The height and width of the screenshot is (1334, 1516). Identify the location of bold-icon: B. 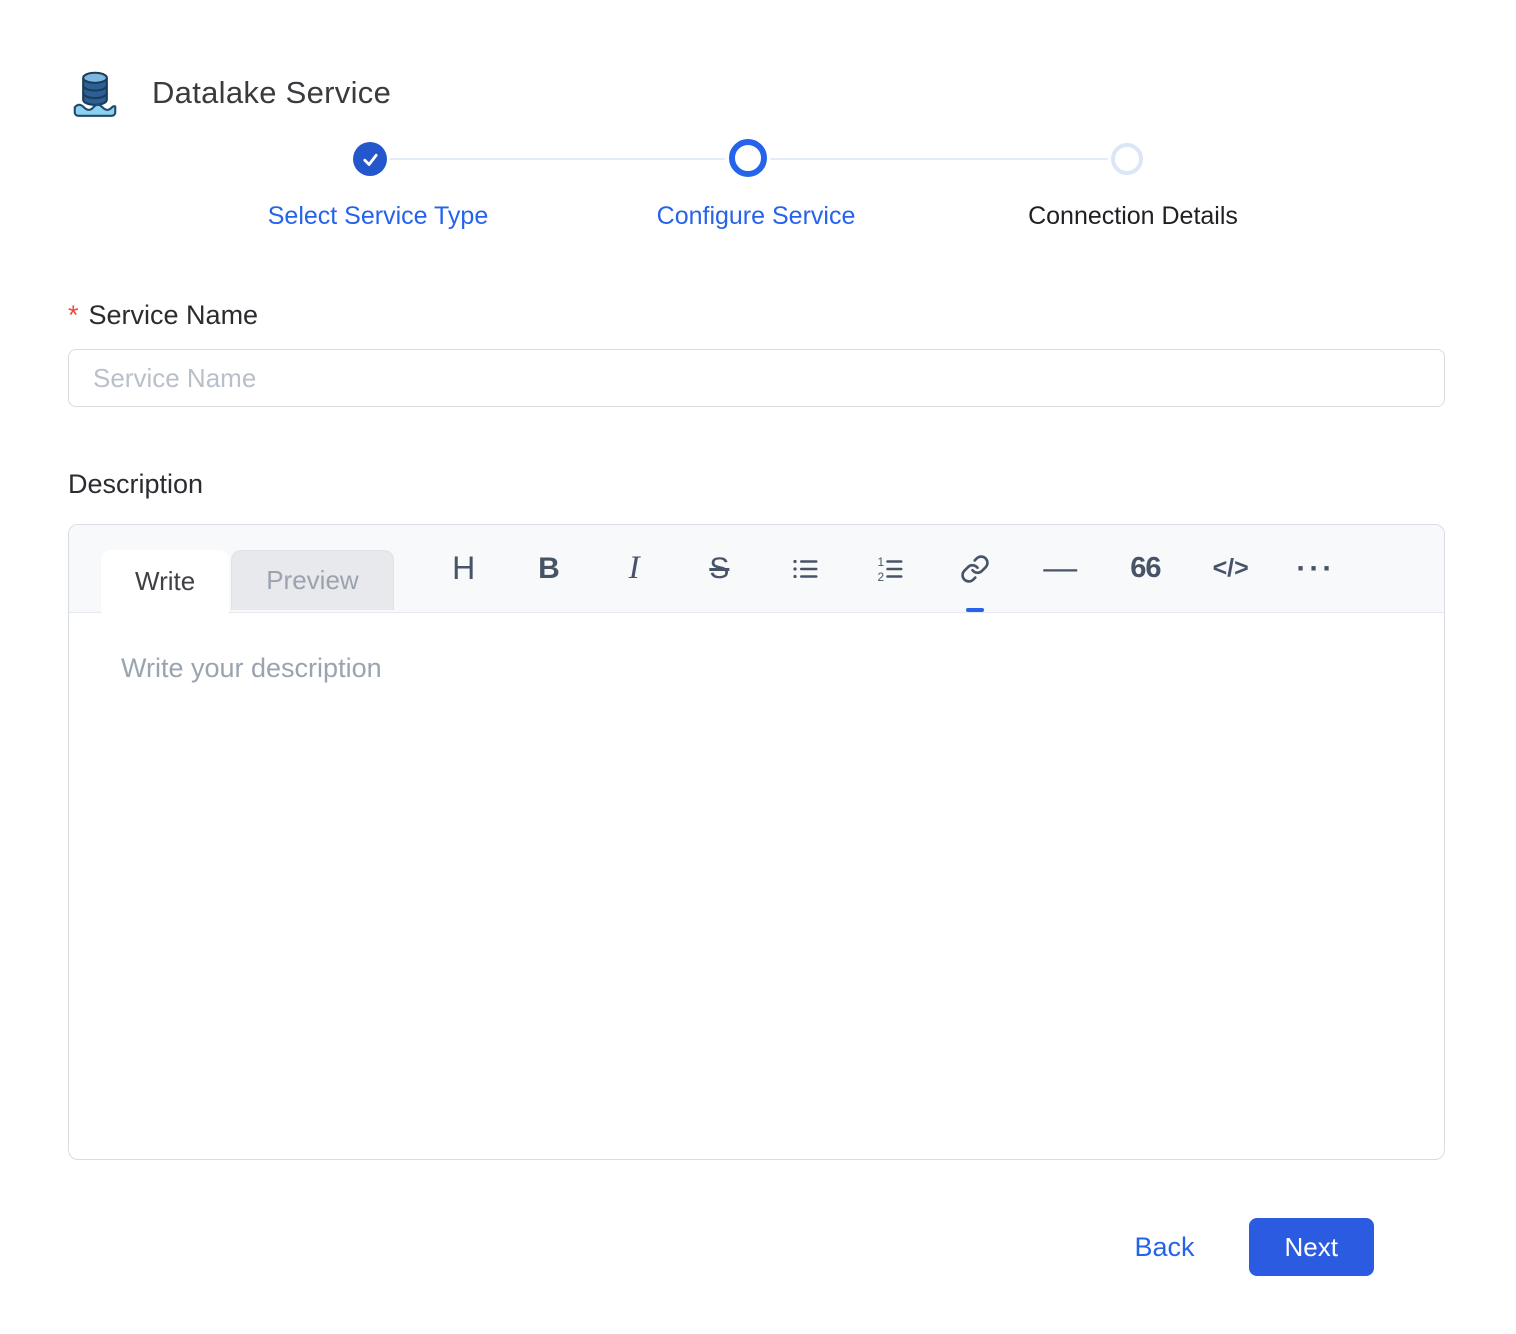
(549, 569).